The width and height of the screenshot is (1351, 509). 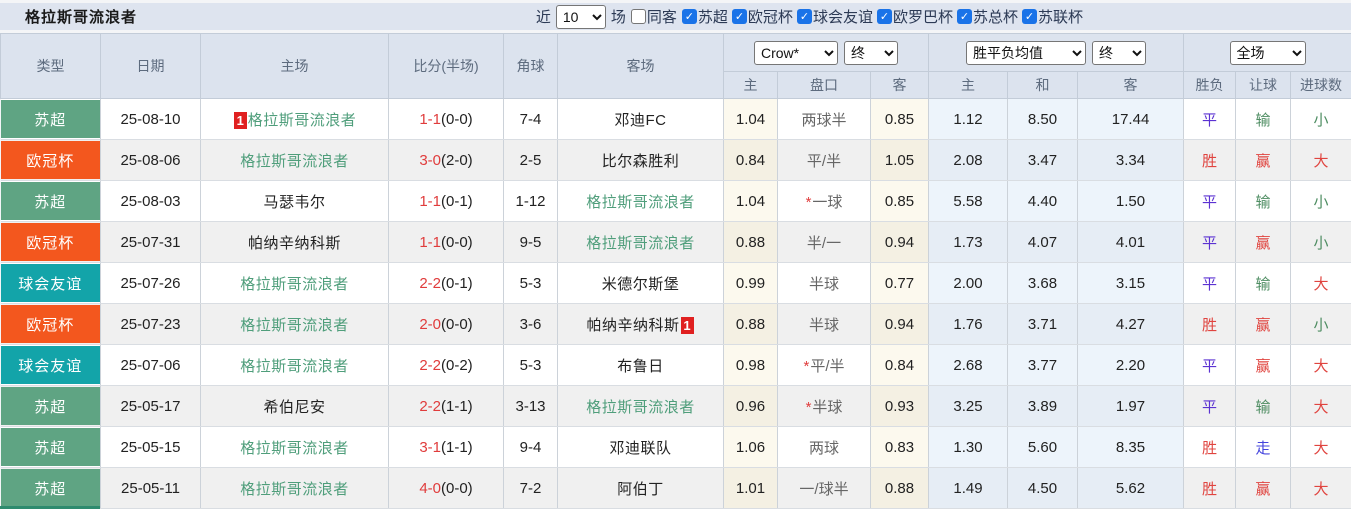 I want to click on mean-draw-odds: 3.71, so click(x=1043, y=324).